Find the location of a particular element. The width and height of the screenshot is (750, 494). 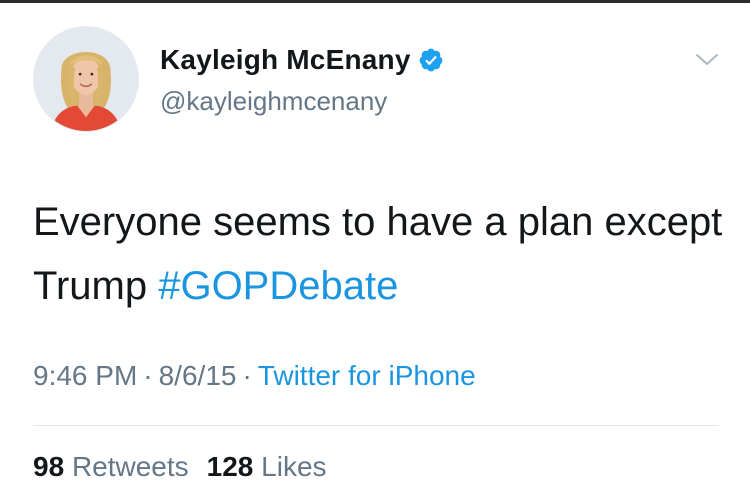

name-row: Kayleigh McEnany is located at coordinates (302, 60).